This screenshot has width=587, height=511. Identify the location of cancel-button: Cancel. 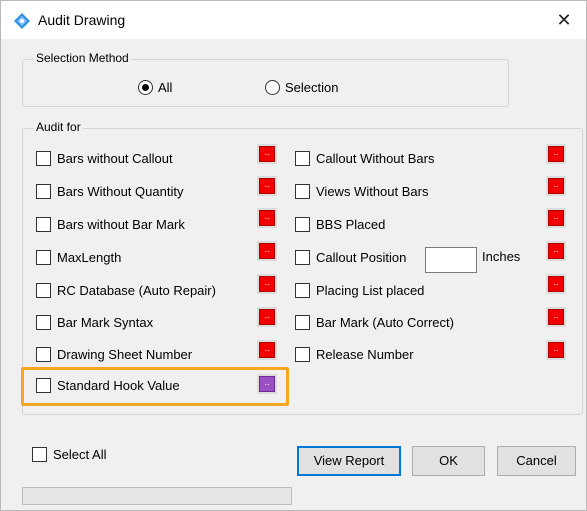
(536, 461).